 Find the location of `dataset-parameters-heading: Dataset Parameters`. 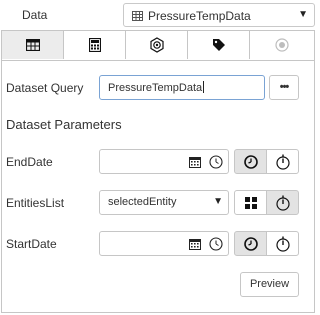

dataset-parameters-heading: Dataset Parameters is located at coordinates (64, 124).